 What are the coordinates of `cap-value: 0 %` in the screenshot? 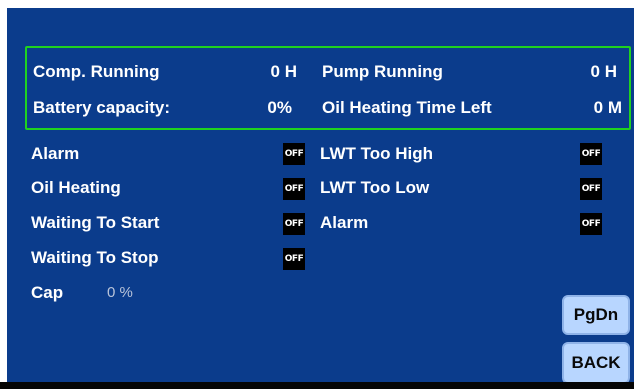 It's located at (120, 292).